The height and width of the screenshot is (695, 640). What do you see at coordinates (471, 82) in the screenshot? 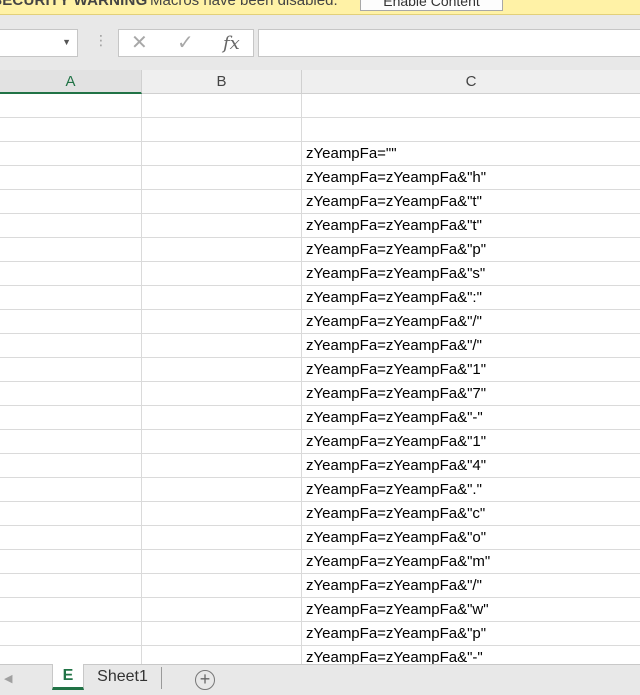
I see `column-header-c: C` at bounding box center [471, 82].